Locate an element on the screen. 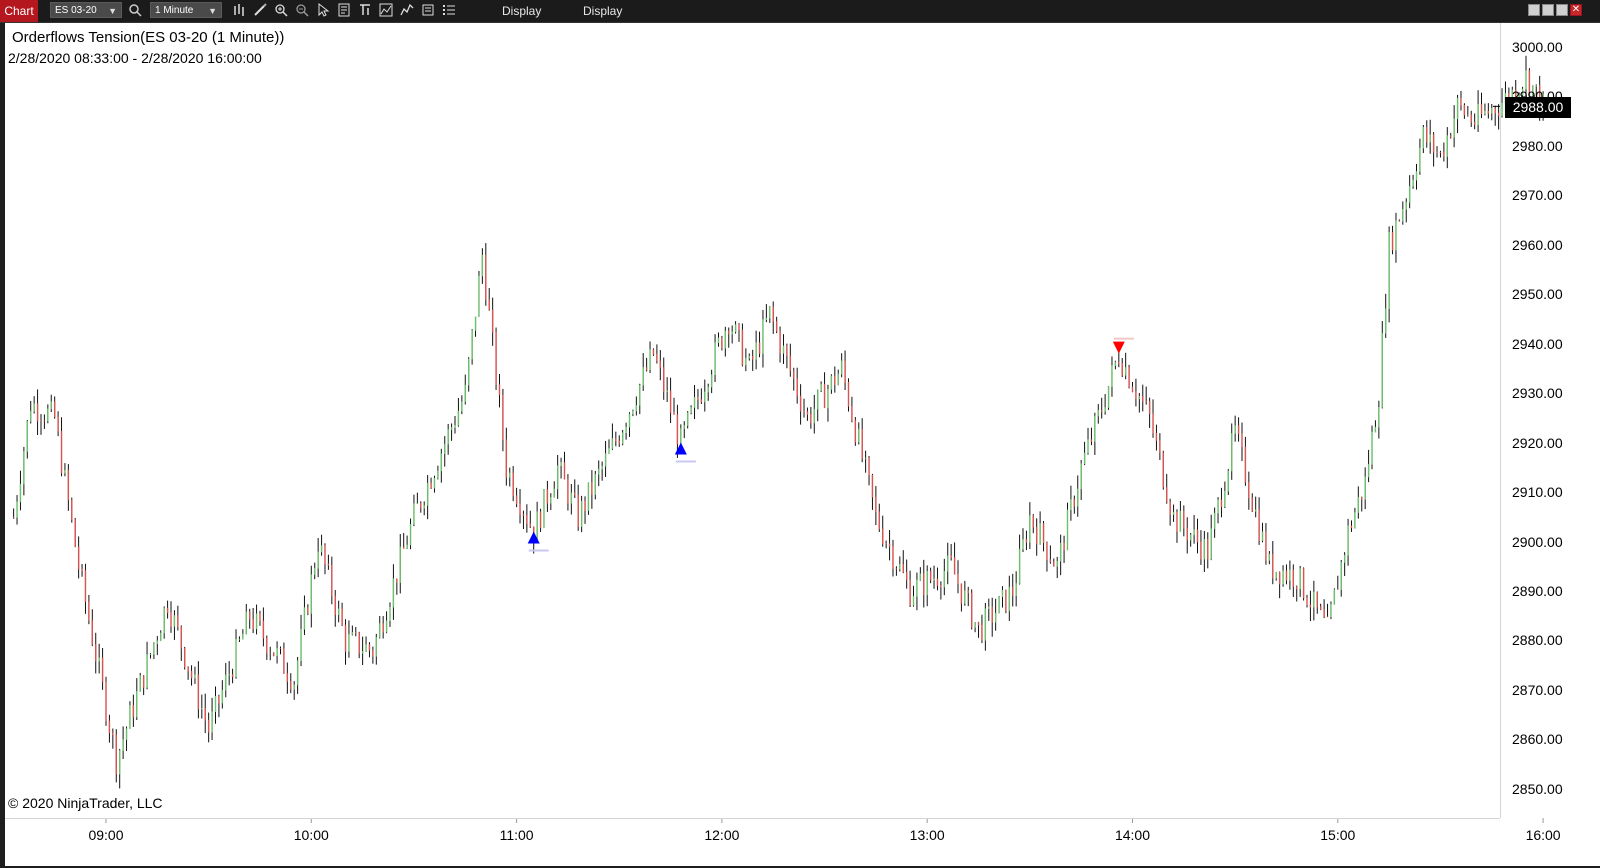 Image resolution: width=1600 pixels, height=868 pixels. sell-signal-arrow is located at coordinates (1118, 347).